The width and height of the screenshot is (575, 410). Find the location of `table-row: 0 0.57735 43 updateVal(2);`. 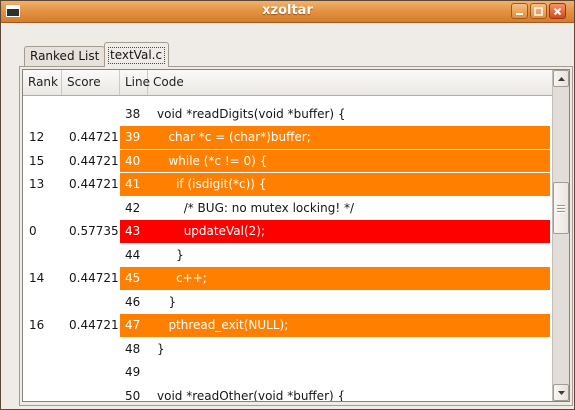

table-row: 0 0.57735 43 updateVal(2); is located at coordinates (287, 232).